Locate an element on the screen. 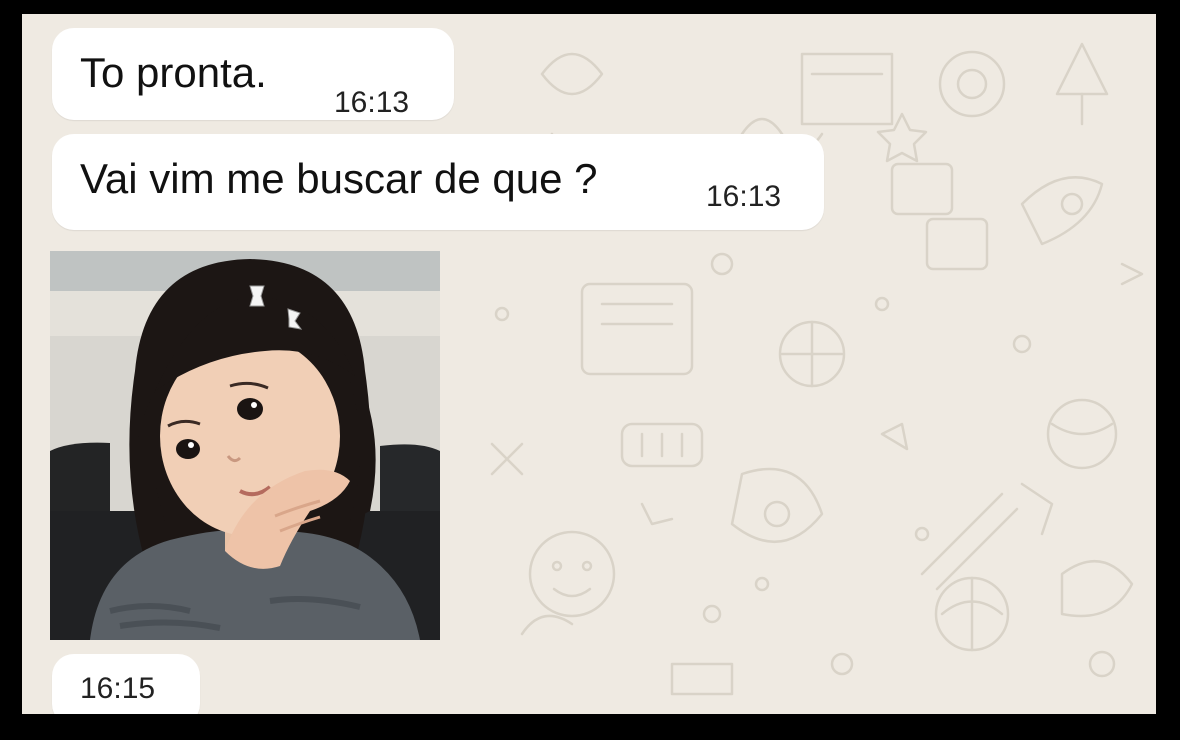  message-time: 16:15 is located at coordinates (118, 688).